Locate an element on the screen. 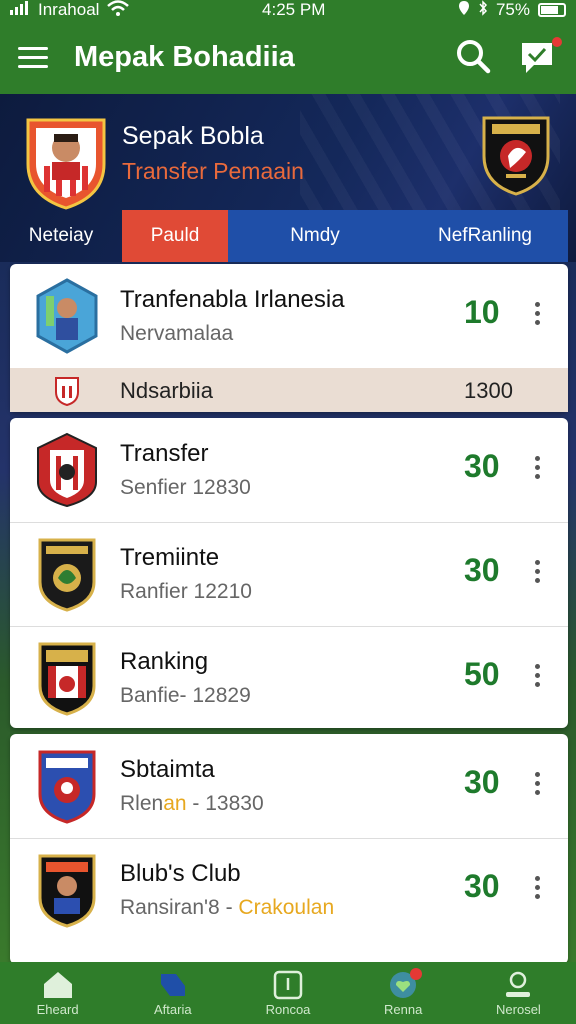 The image size is (576, 1024). nav-label: Roncoa is located at coordinates (288, 1009).